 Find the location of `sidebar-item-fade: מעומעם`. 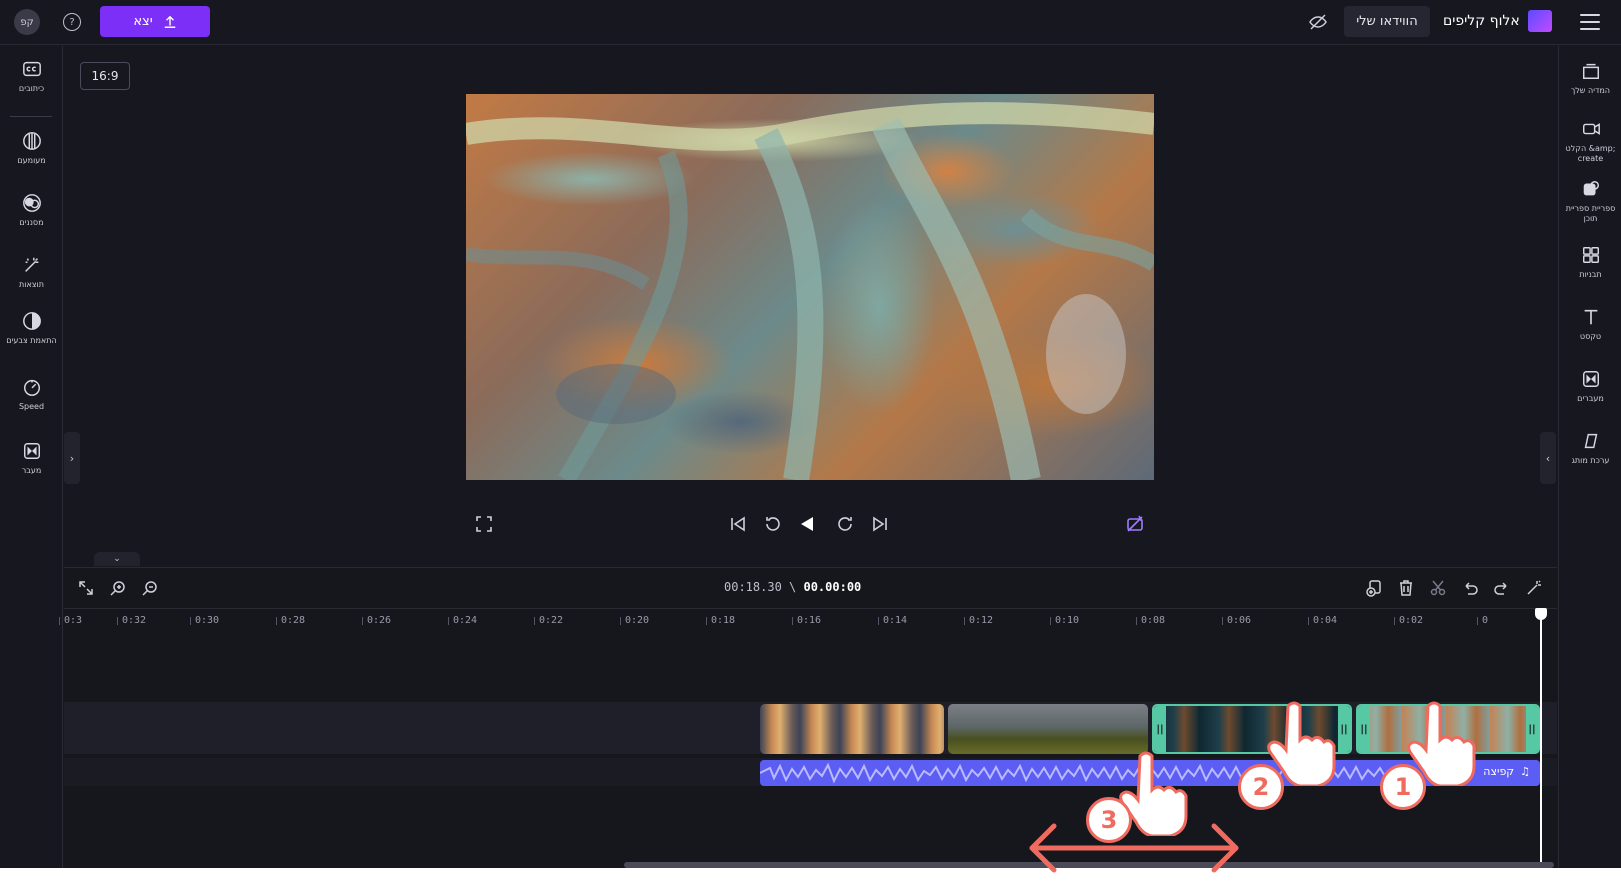

sidebar-item-fade: מעומעם is located at coordinates (31, 148).